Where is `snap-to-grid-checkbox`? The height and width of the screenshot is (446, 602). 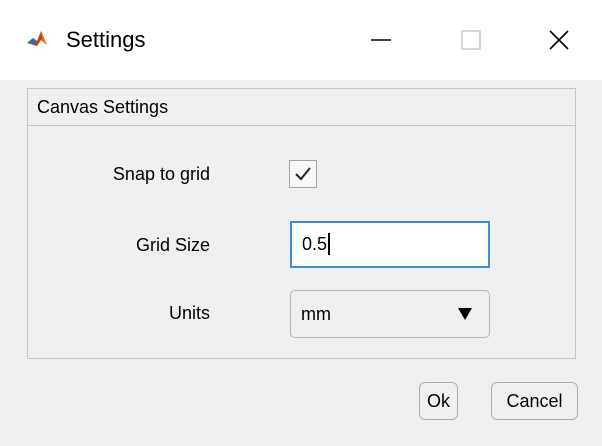
snap-to-grid-checkbox is located at coordinates (303, 174).